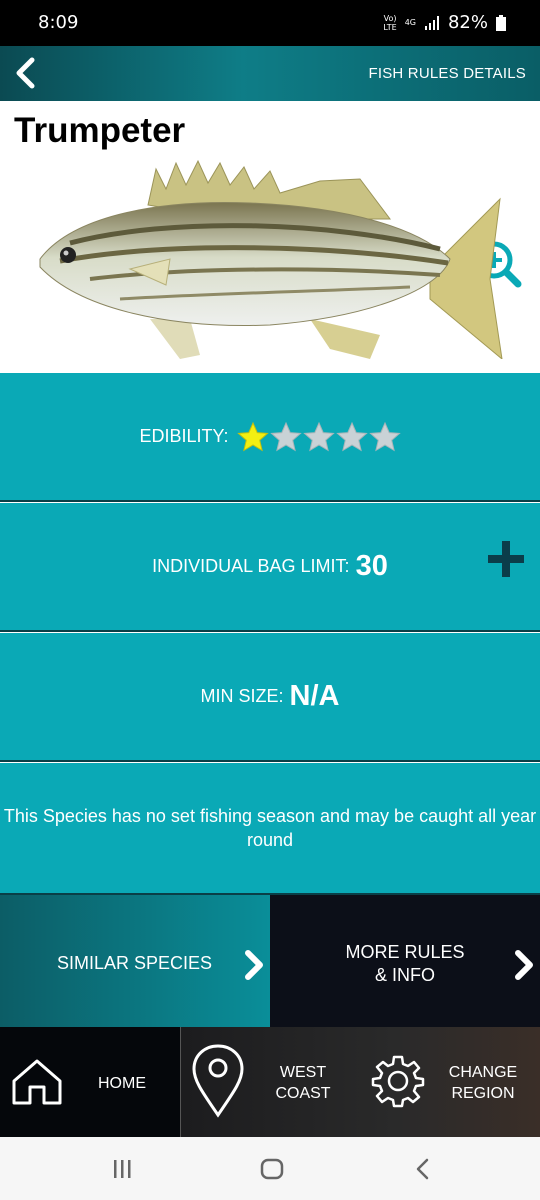 The width and height of the screenshot is (540, 1200). Describe the element at coordinates (360, 1082) in the screenshot. I see `region-section: WEST COAST CHANGE REGION` at that location.